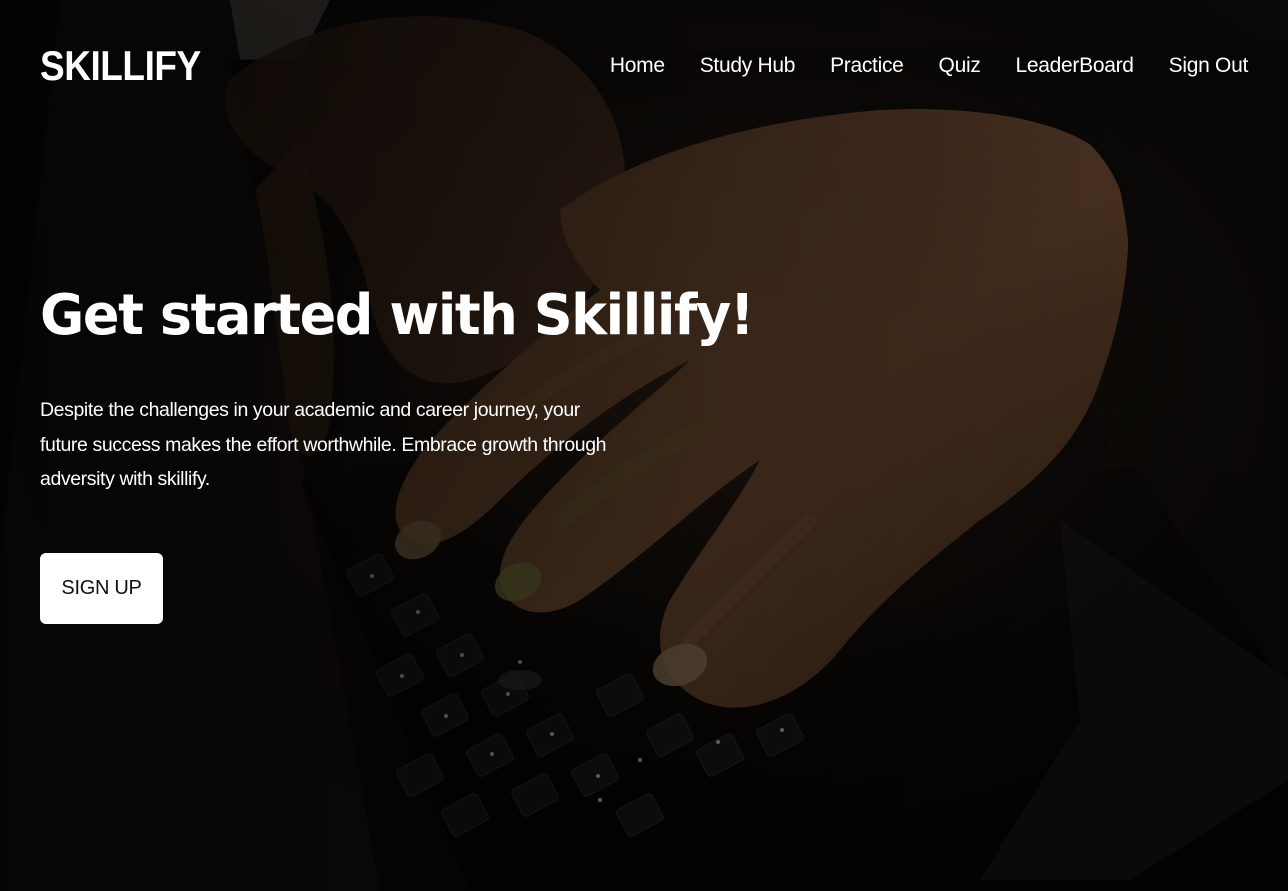  I want to click on nav-practice: Practice, so click(867, 66).